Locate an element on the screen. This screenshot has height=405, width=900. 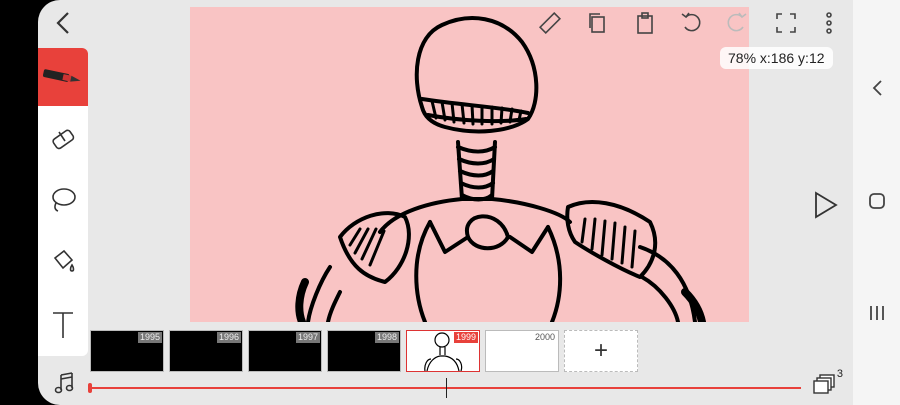
frame-number: 1996 is located at coordinates (228, 337).